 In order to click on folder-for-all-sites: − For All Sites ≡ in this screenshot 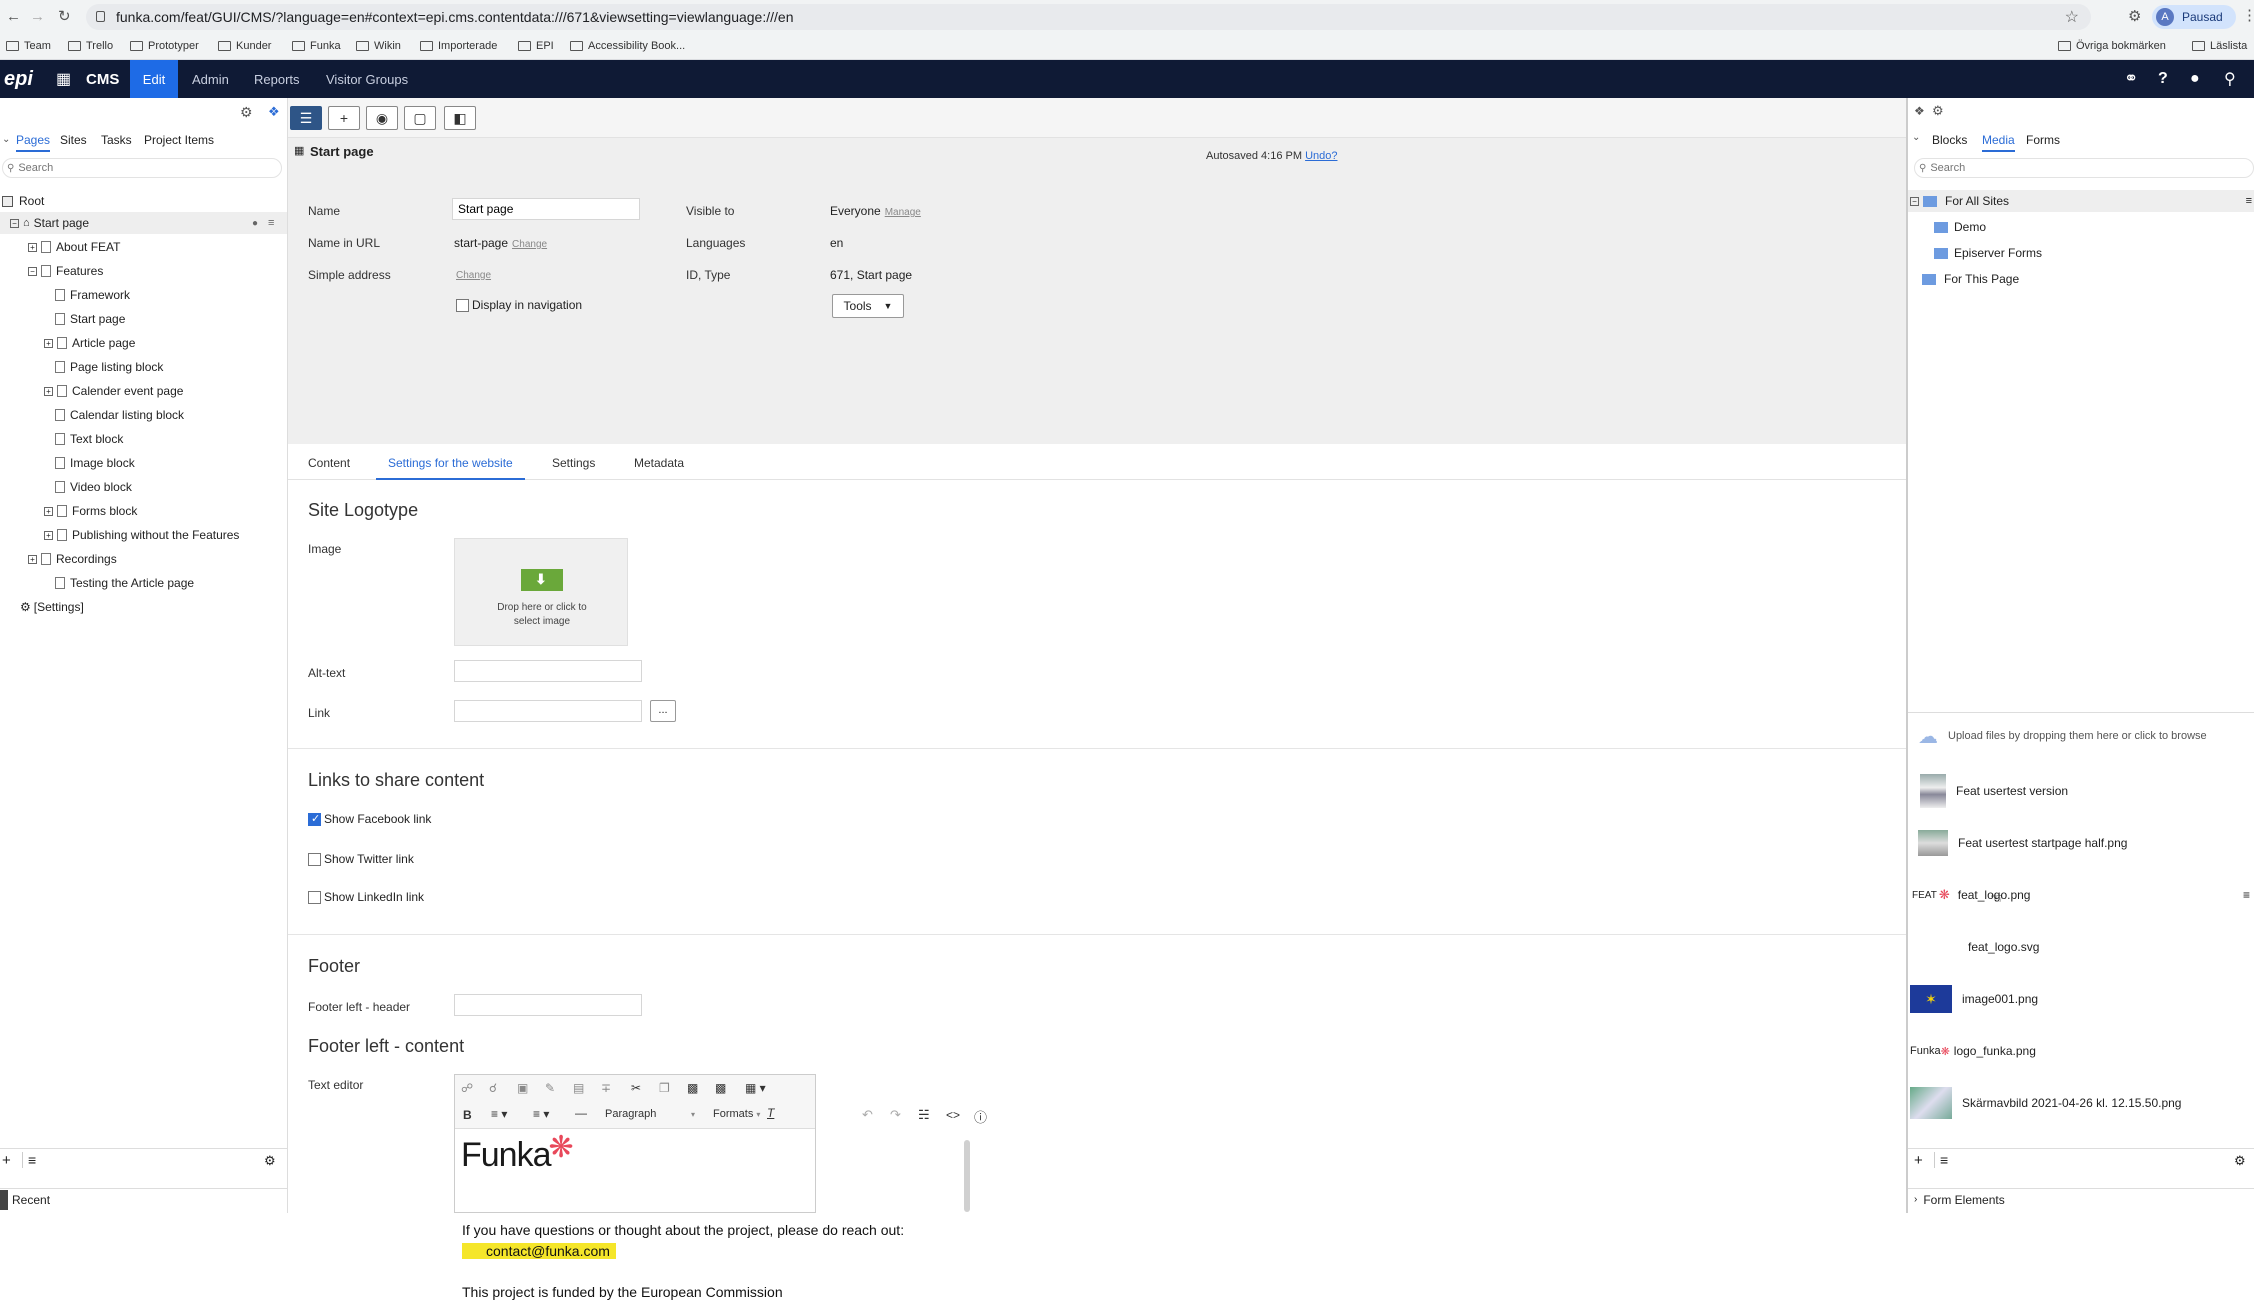, I will do `click(2081, 201)`.